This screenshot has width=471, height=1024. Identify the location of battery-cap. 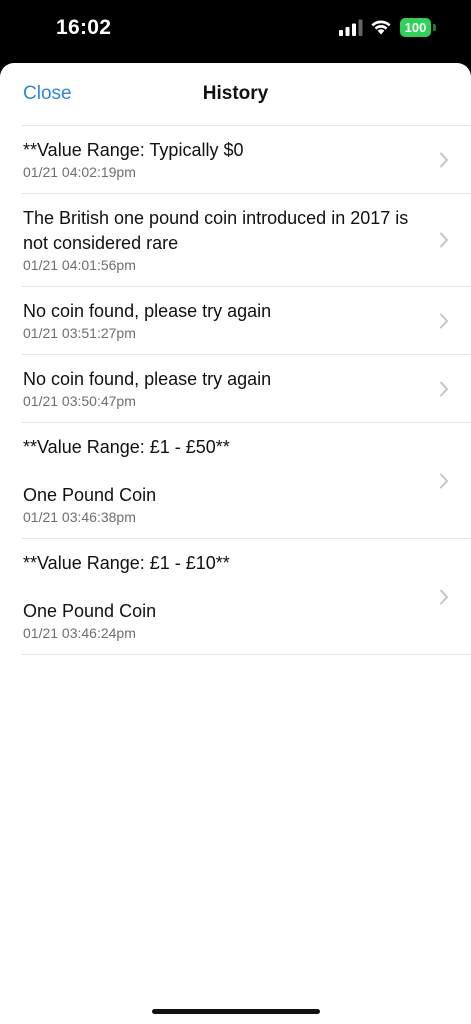
(434, 27).